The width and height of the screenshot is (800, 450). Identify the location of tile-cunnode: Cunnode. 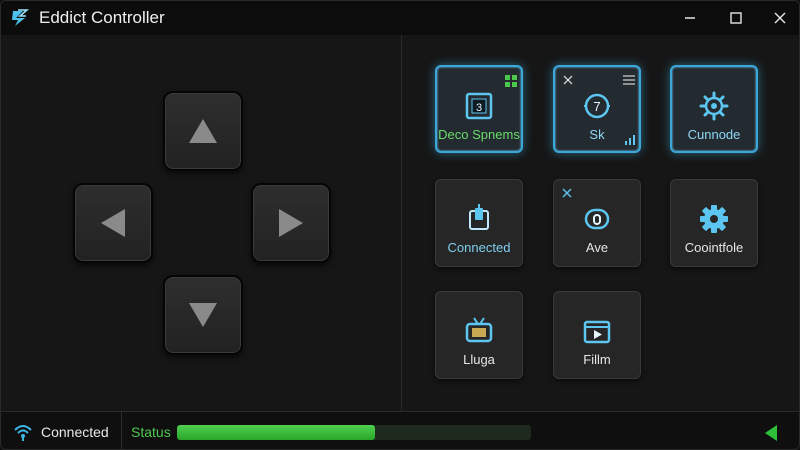
(714, 109).